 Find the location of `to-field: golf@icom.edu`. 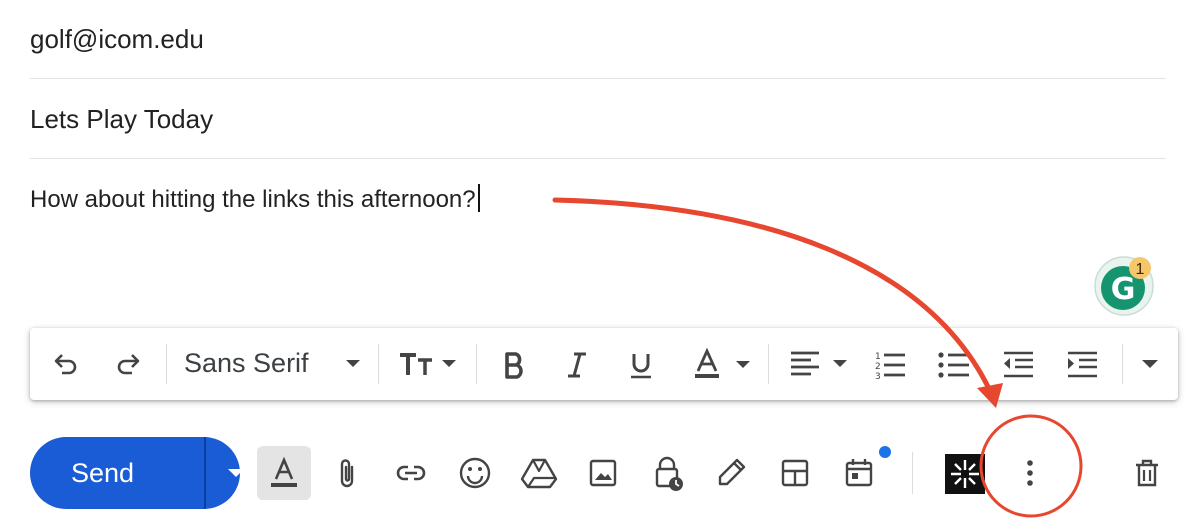

to-field: golf@icom.edu is located at coordinates (117, 39).